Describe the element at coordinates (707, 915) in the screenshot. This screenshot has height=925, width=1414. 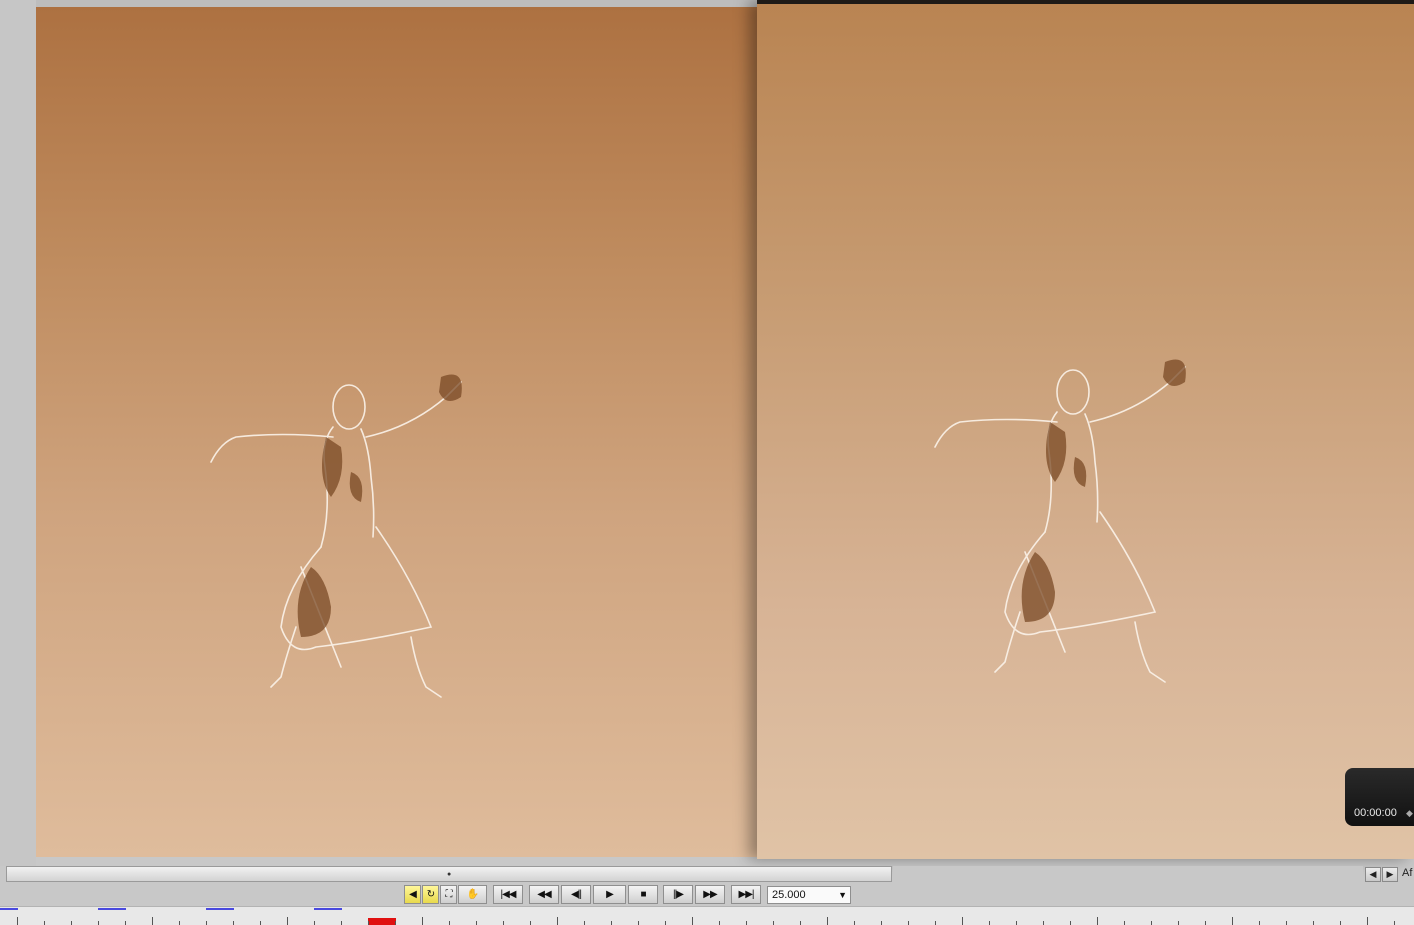
I see `timeline-ruler` at that location.